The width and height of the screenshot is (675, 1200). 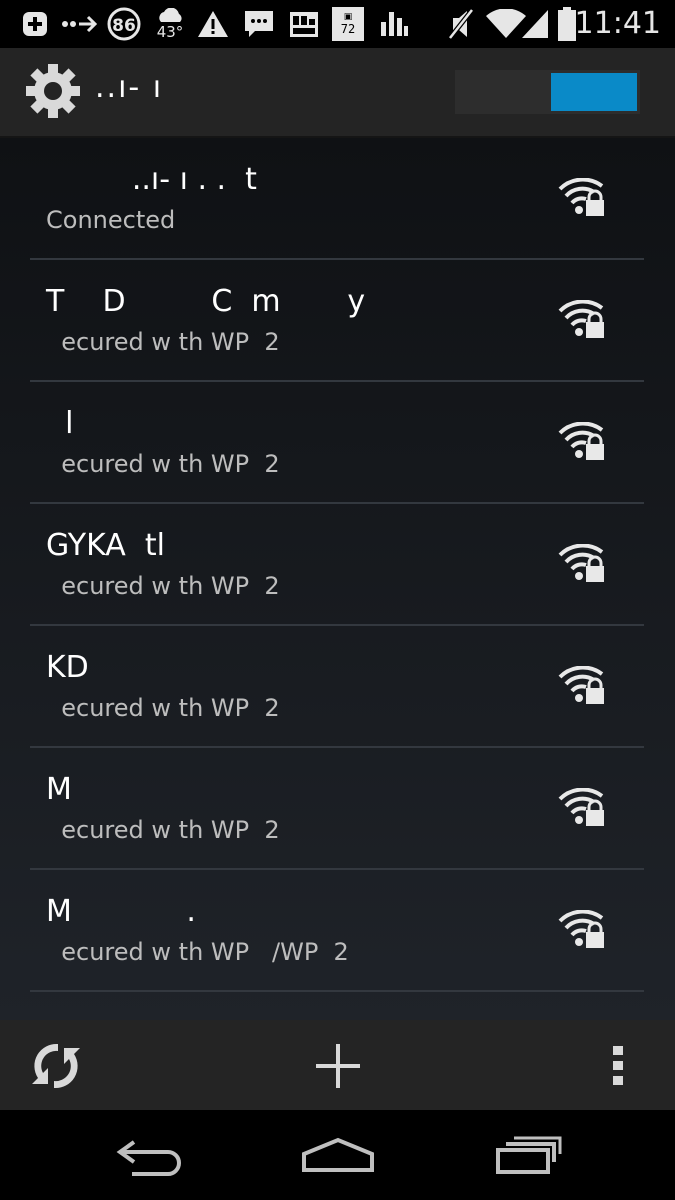 What do you see at coordinates (197, 952) in the screenshot?
I see `network-status: ecured w th WP /WP 2` at bounding box center [197, 952].